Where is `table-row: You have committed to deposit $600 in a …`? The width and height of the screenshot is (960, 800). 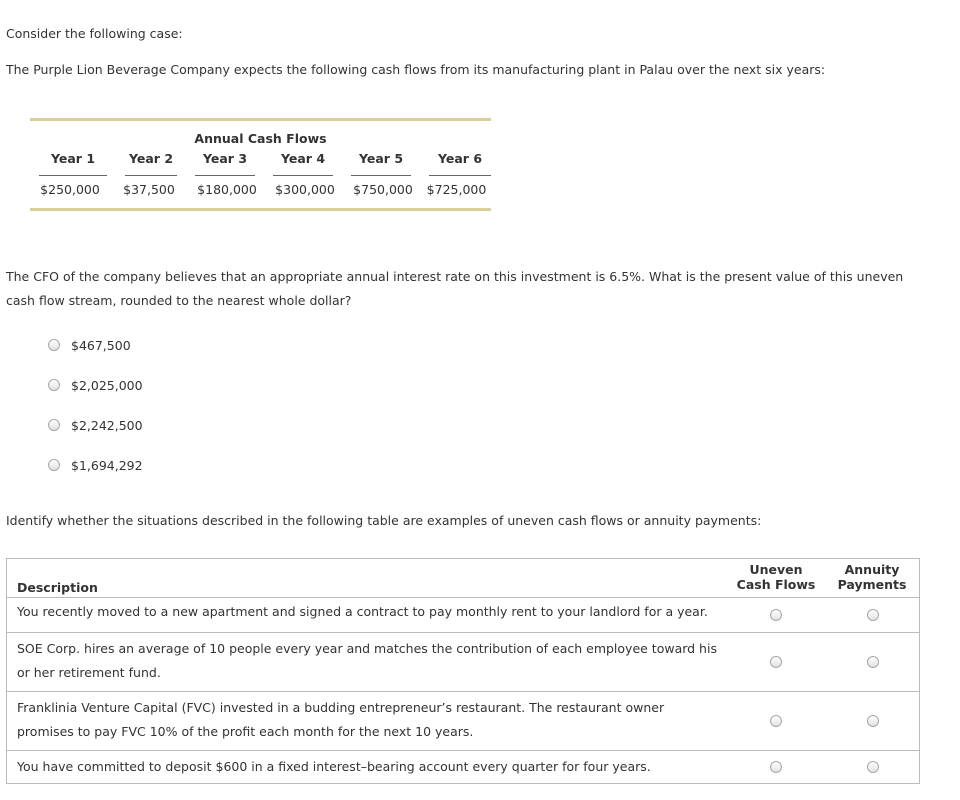 table-row: You have committed to deposit $600 in a … is located at coordinates (463, 766).